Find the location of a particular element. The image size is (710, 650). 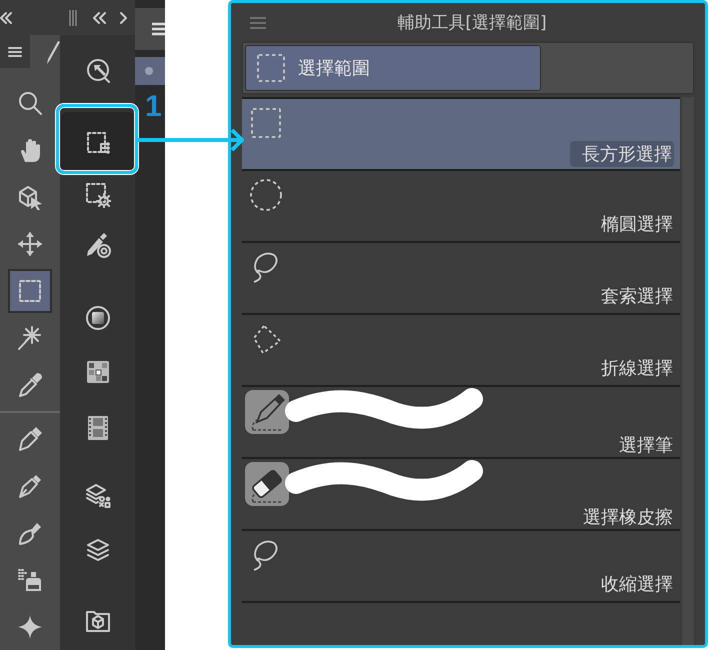

group-tab: 選擇範圍 is located at coordinates (393, 68).